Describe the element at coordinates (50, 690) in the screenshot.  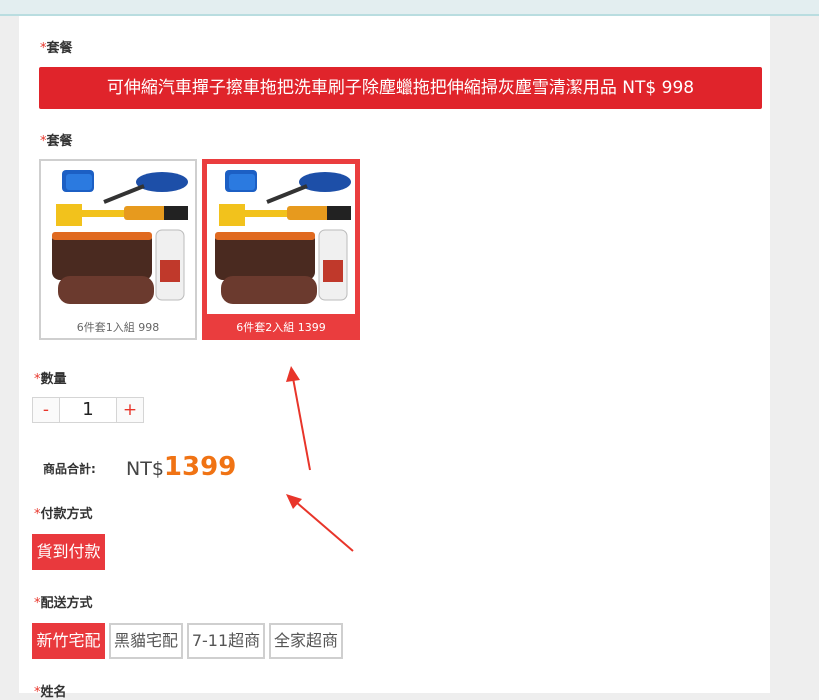
I see `name-label: *姓名` at that location.